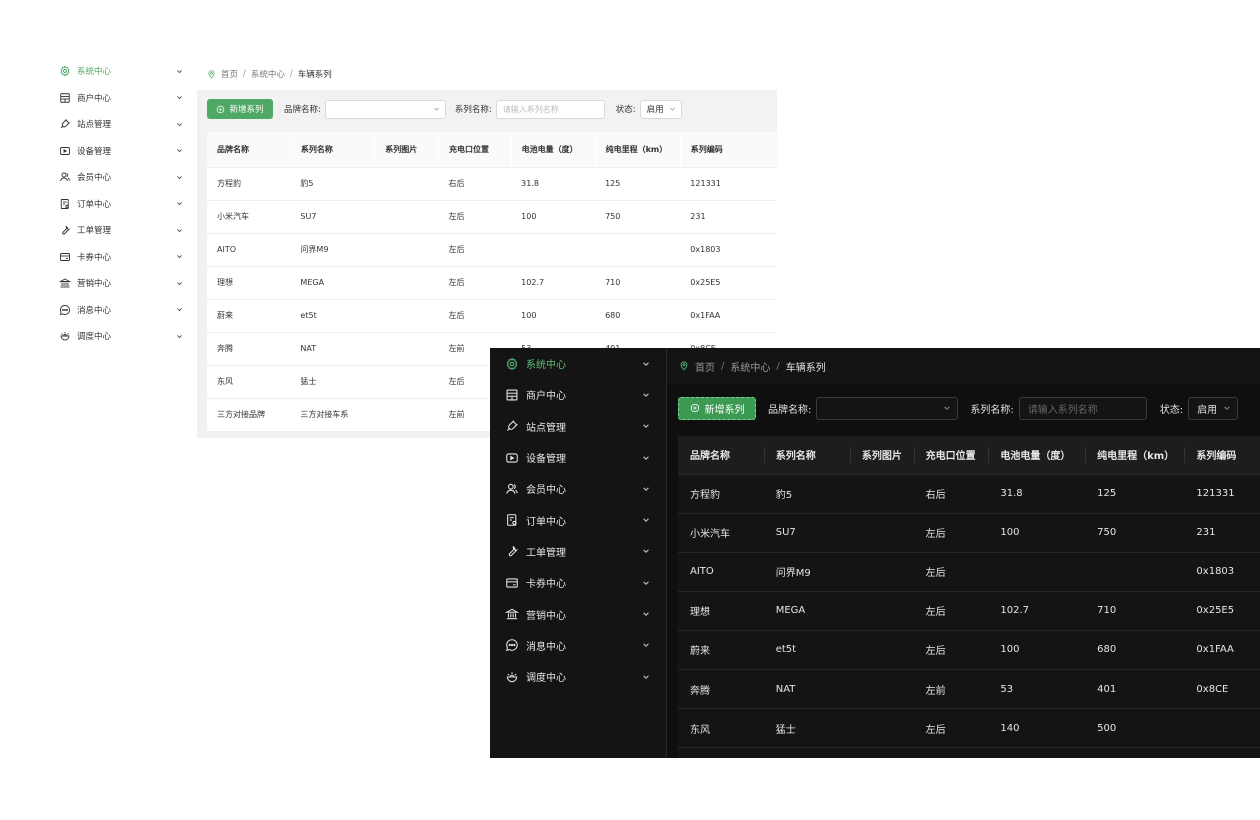 The height and width of the screenshot is (820, 1260). Describe the element at coordinates (969, 752) in the screenshot. I see `table-row: 三方对接品牌三方对接车系 左前` at that location.